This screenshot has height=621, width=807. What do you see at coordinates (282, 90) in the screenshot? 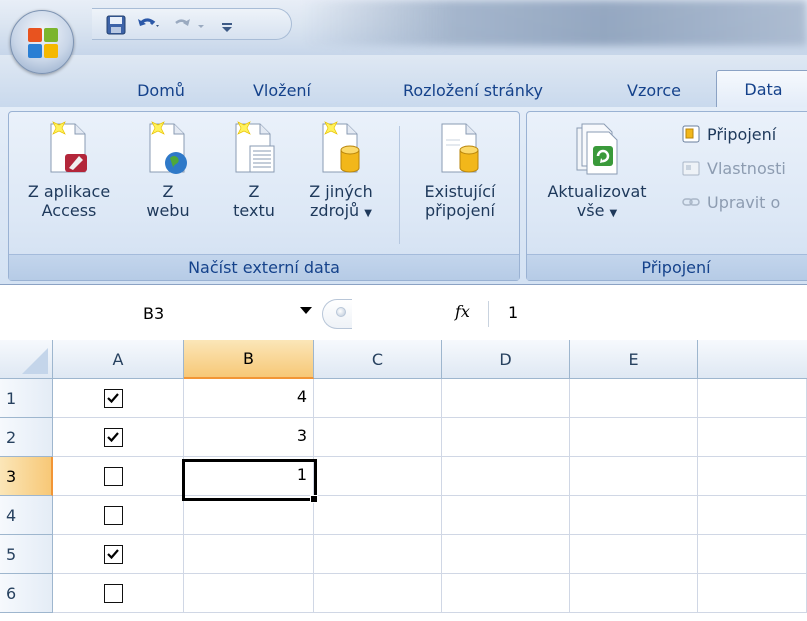
I see `tab-insert: Vložení` at bounding box center [282, 90].